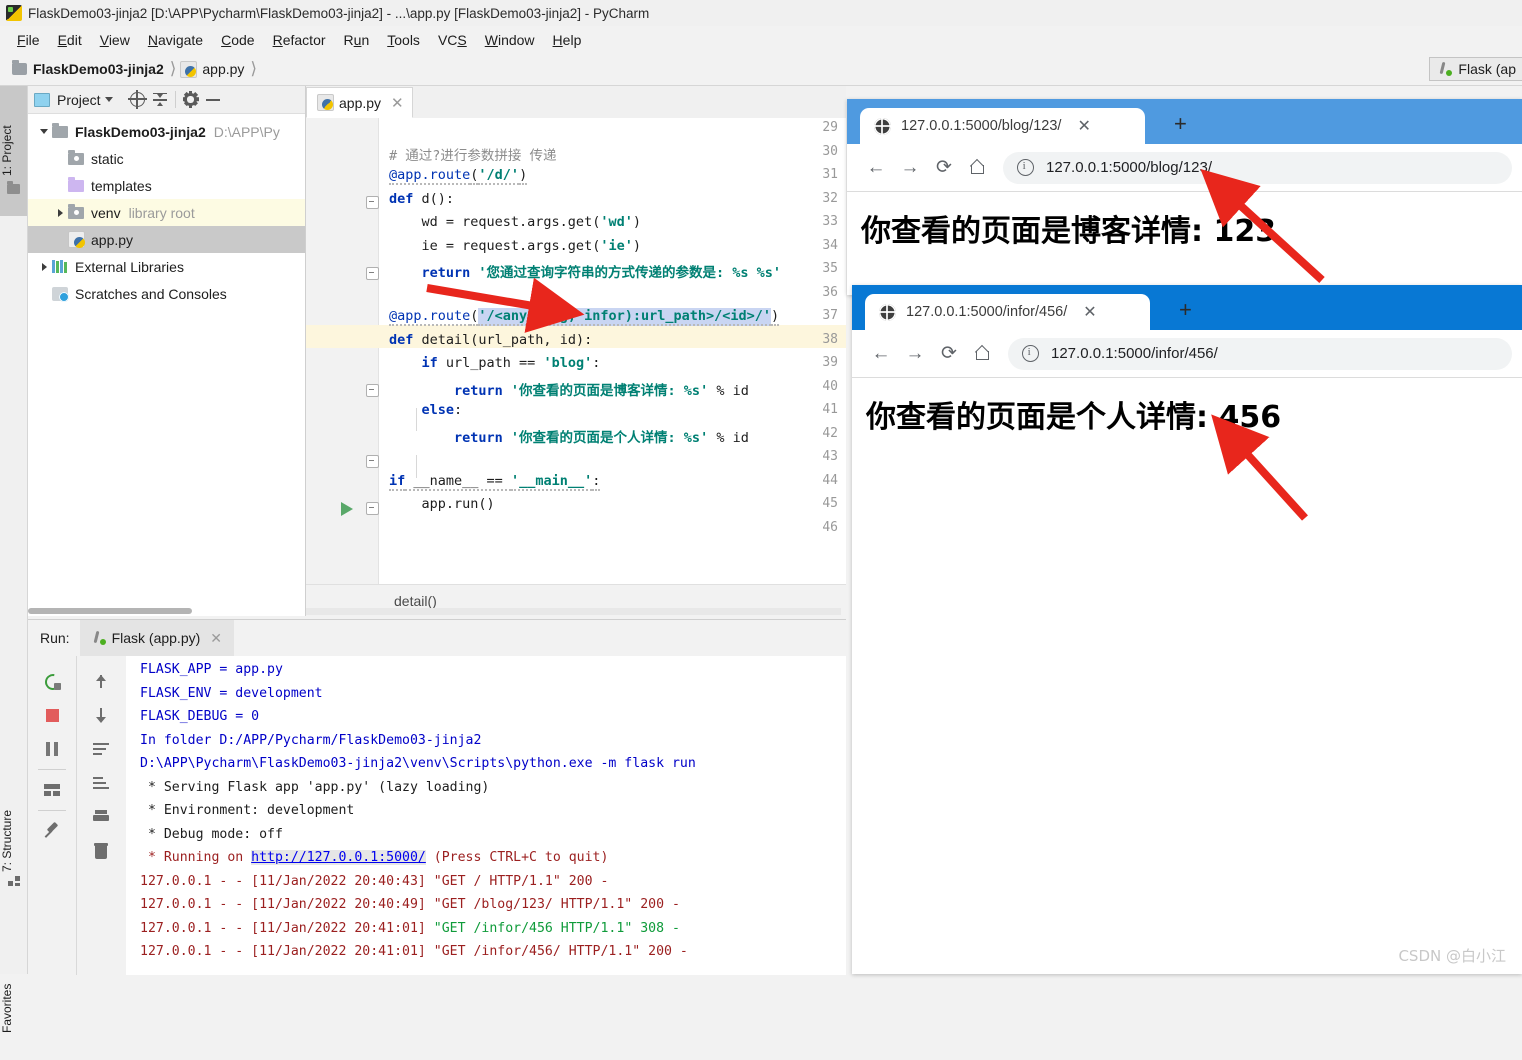 The height and width of the screenshot is (1060, 1522). What do you see at coordinates (605, 390) in the screenshot?
I see `code-token: '你查看的页面是博客详情: %s'` at bounding box center [605, 390].